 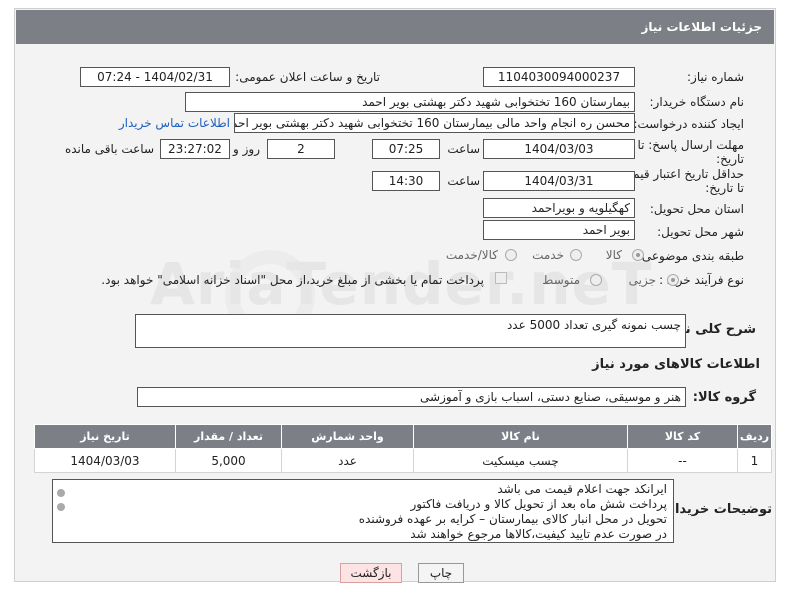 What do you see at coordinates (717, 509) in the screenshot?
I see `notes-label: توضیحات خریدار:` at bounding box center [717, 509].